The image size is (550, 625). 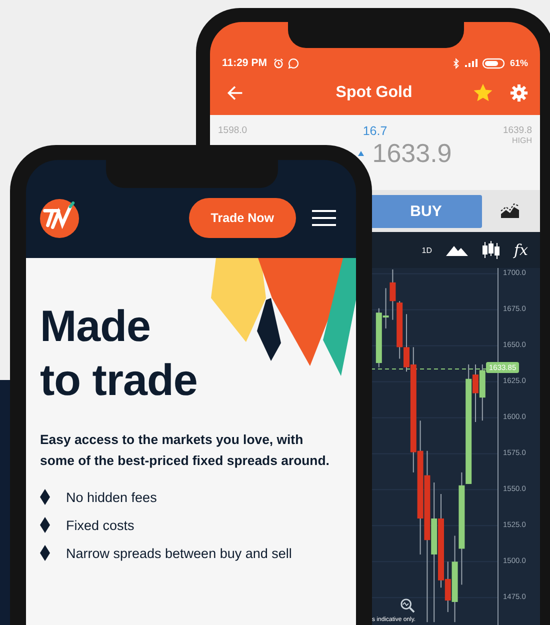 What do you see at coordinates (510, 211) in the screenshot?
I see `area-chart-icon` at bounding box center [510, 211].